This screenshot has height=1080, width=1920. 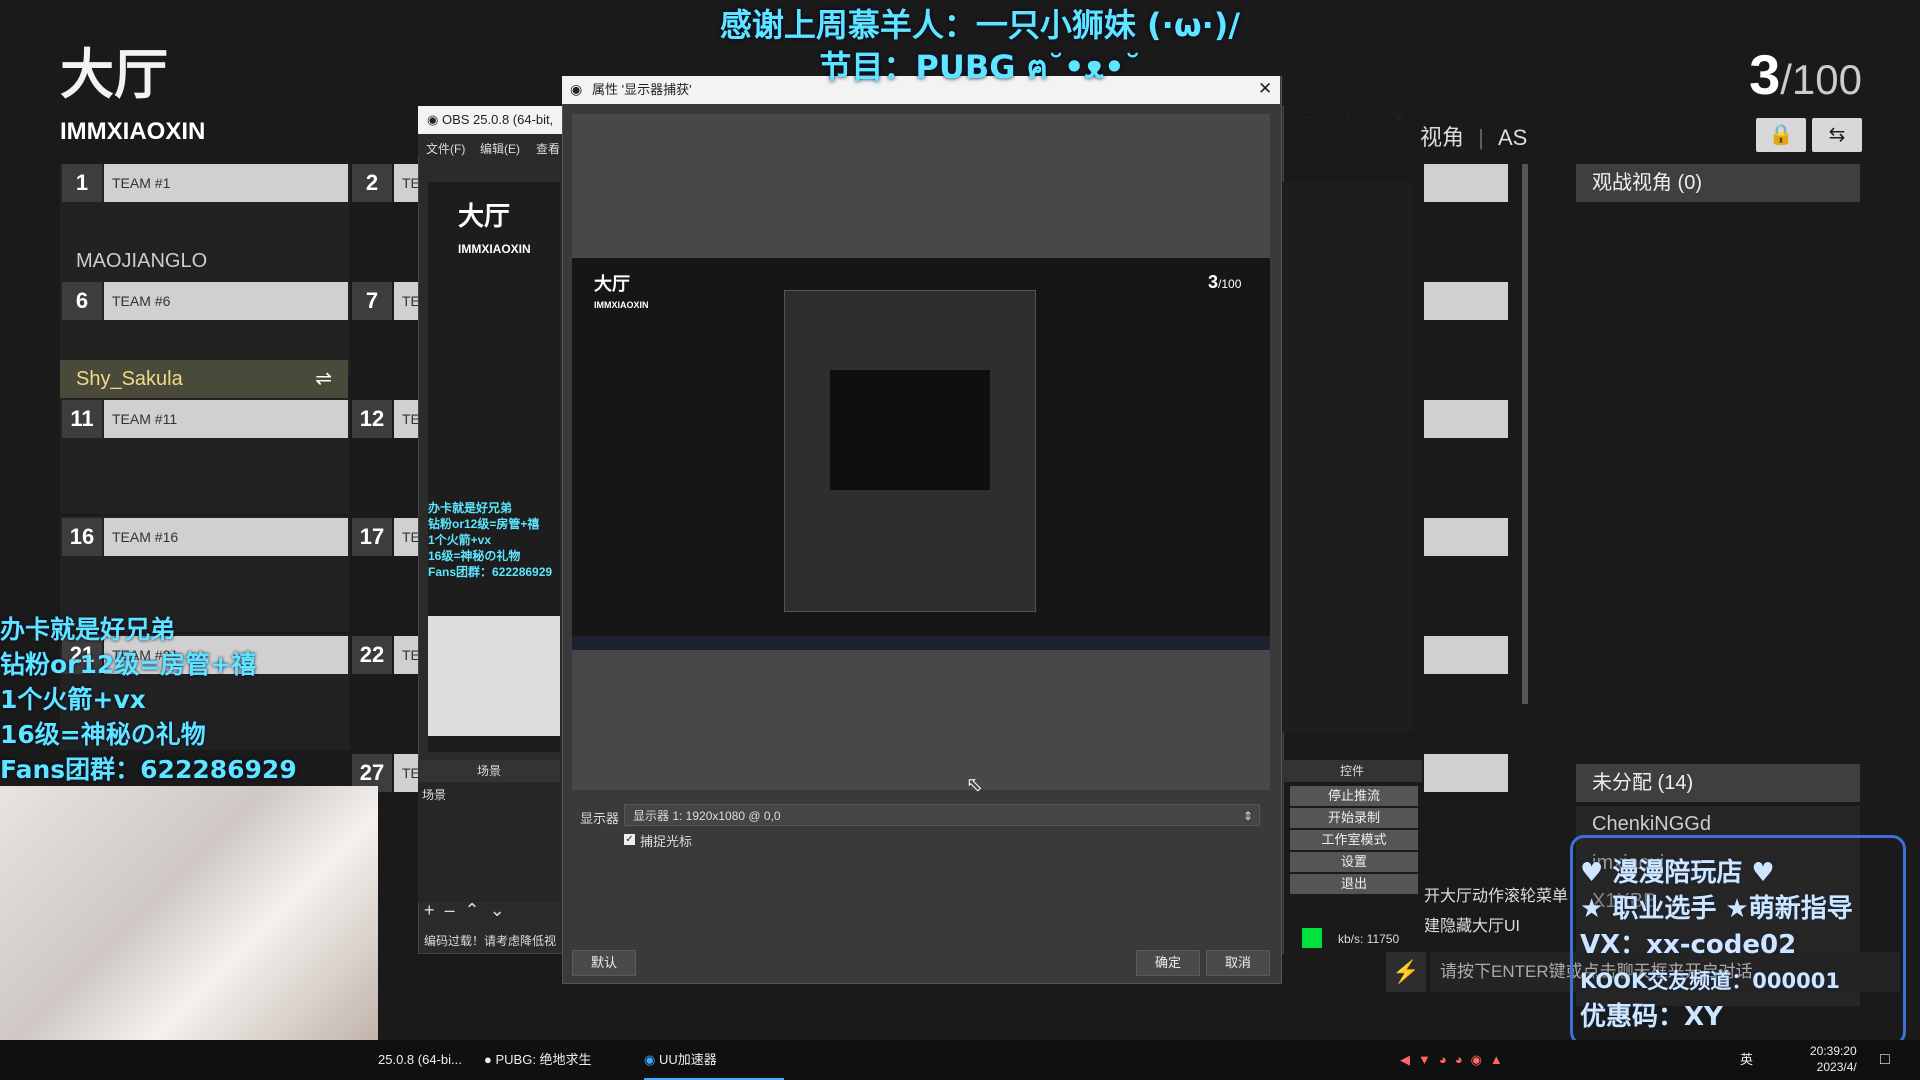 What do you see at coordinates (1718, 783) in the screenshot?
I see `unassigned-header: 未分配 (14)` at bounding box center [1718, 783].